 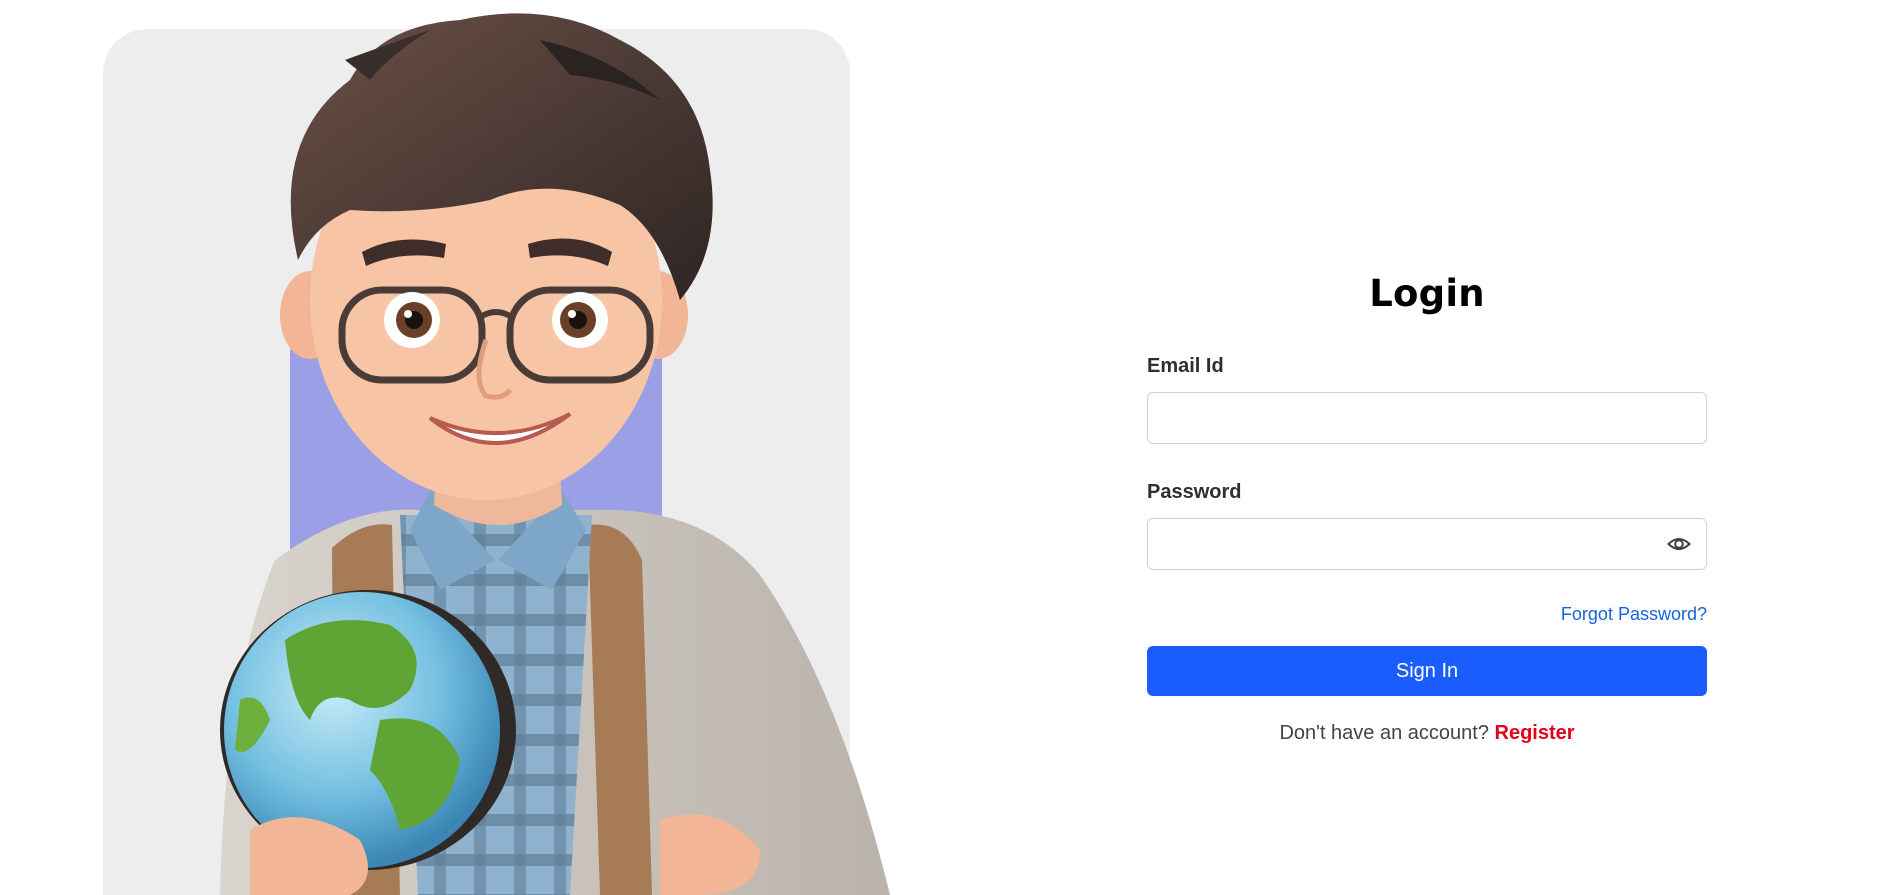 I want to click on password-field, so click(x=1427, y=544).